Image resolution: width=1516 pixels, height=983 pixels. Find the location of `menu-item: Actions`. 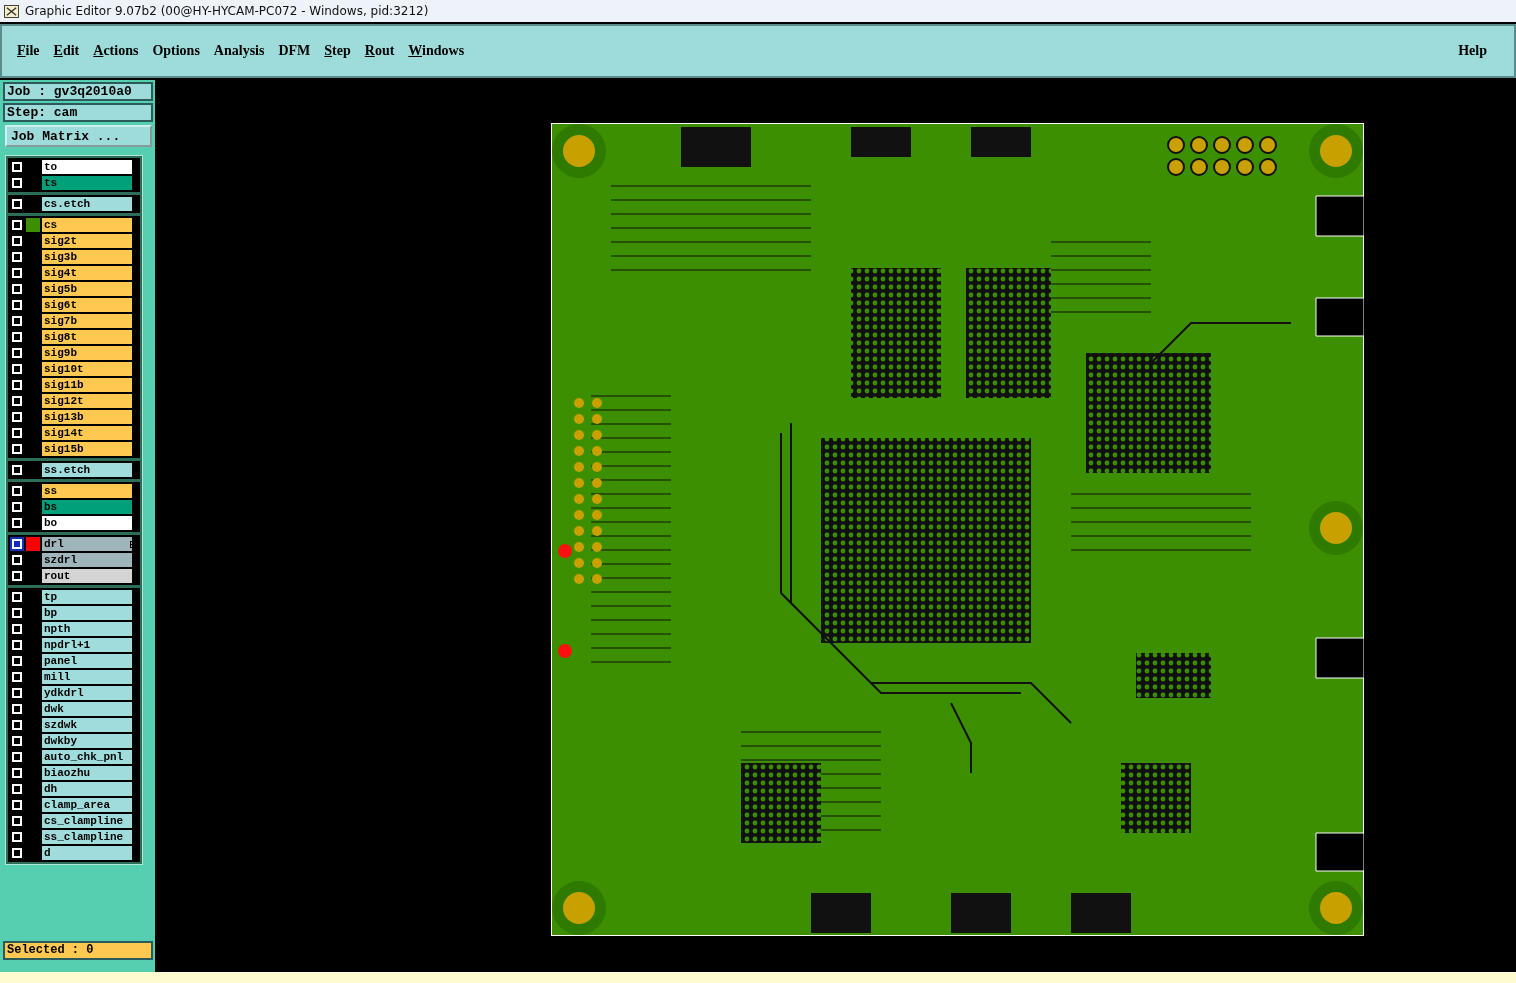

menu-item: Actions is located at coordinates (116, 51).